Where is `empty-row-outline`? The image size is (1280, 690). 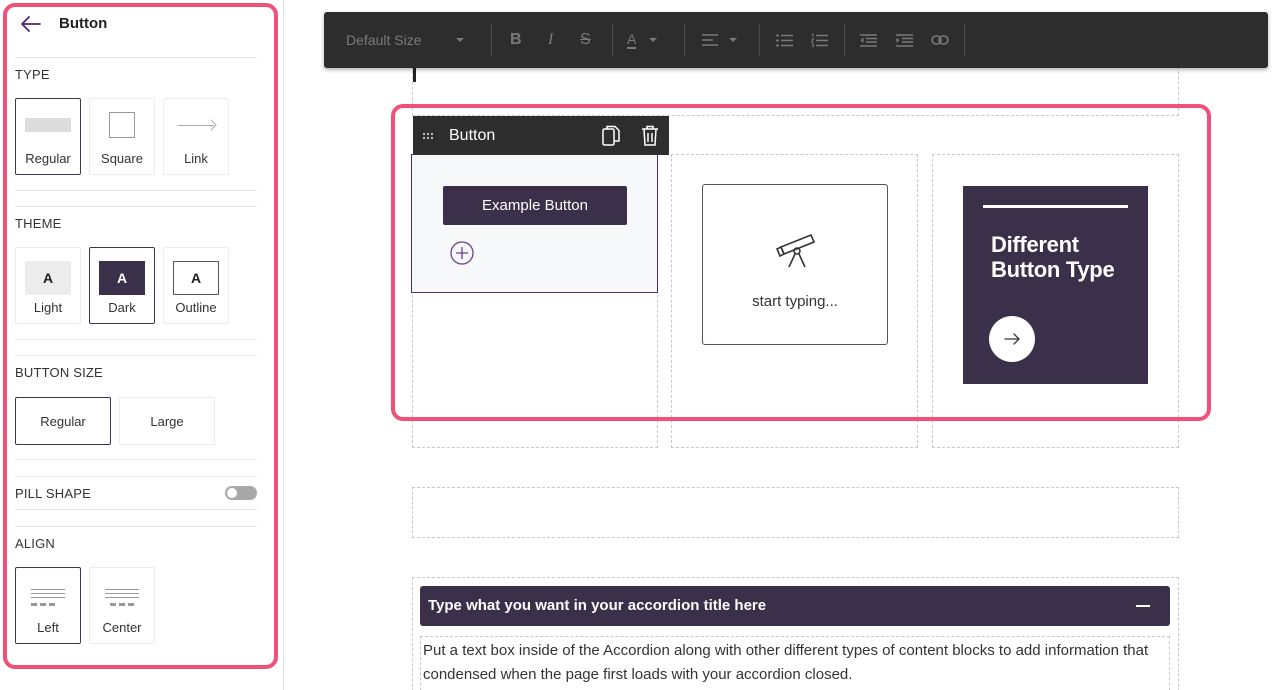 empty-row-outline is located at coordinates (795, 512).